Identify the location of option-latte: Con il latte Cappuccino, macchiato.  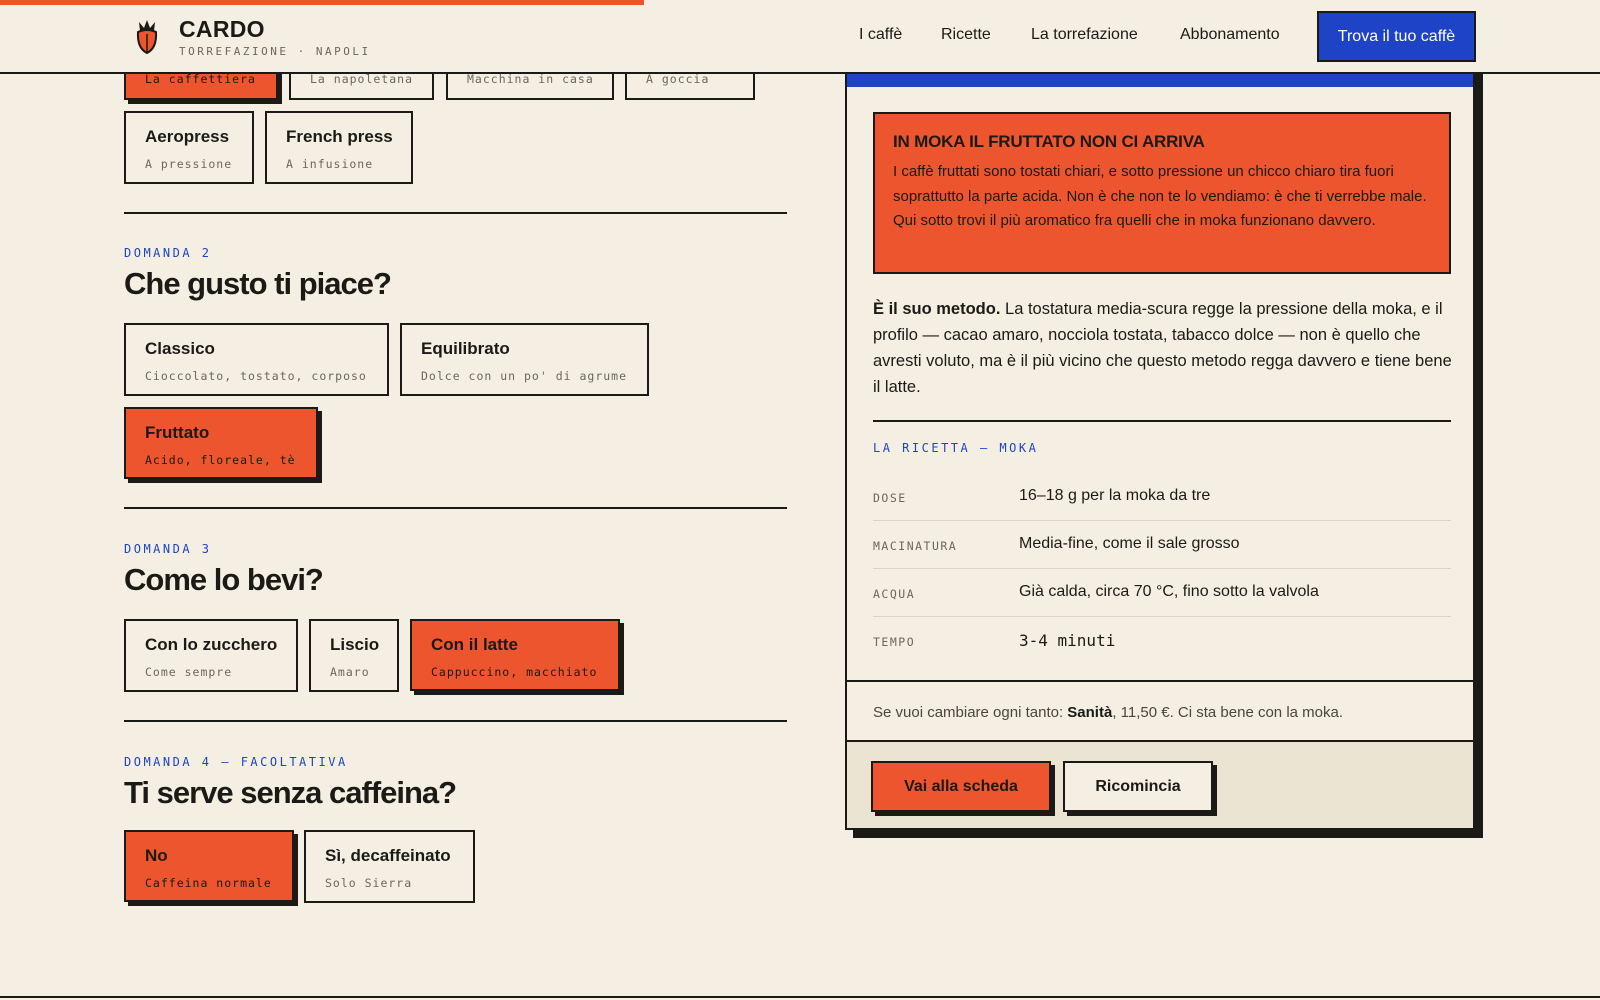
(515, 655).